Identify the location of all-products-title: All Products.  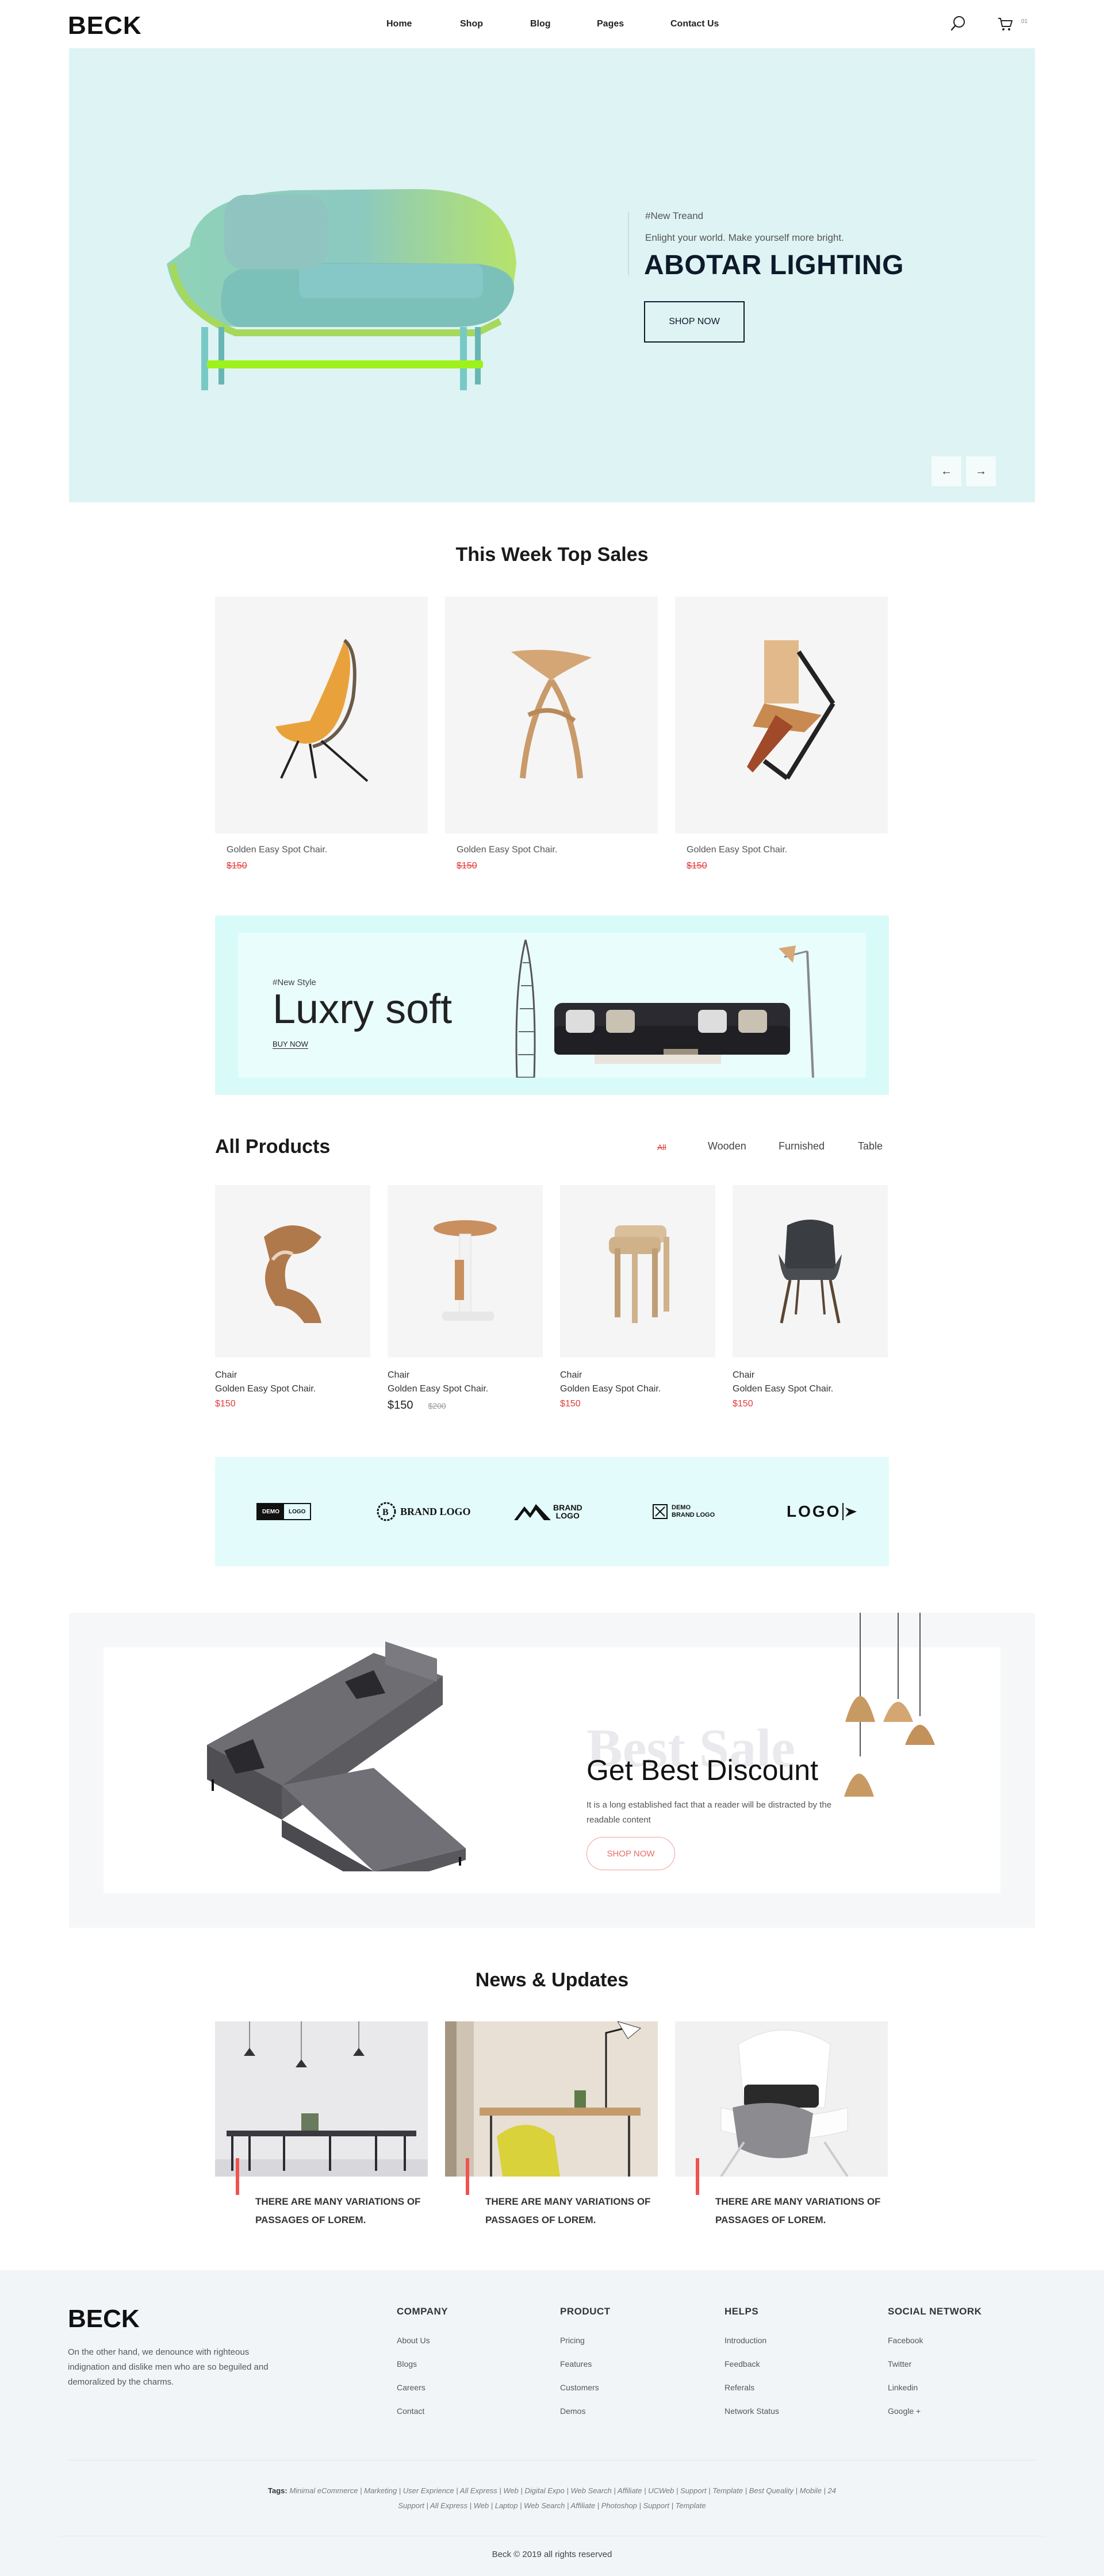
(273, 1147).